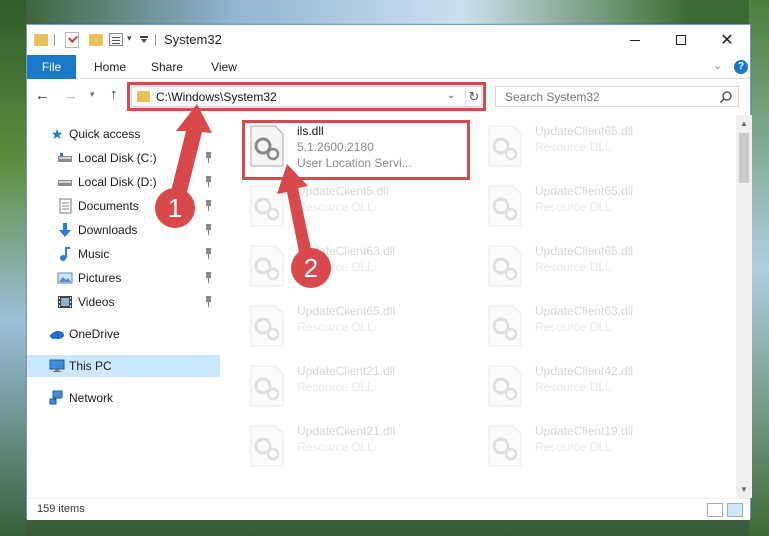 This screenshot has width=769, height=536. I want to click on sidebar-item-downloads: Downloads, so click(123, 230).